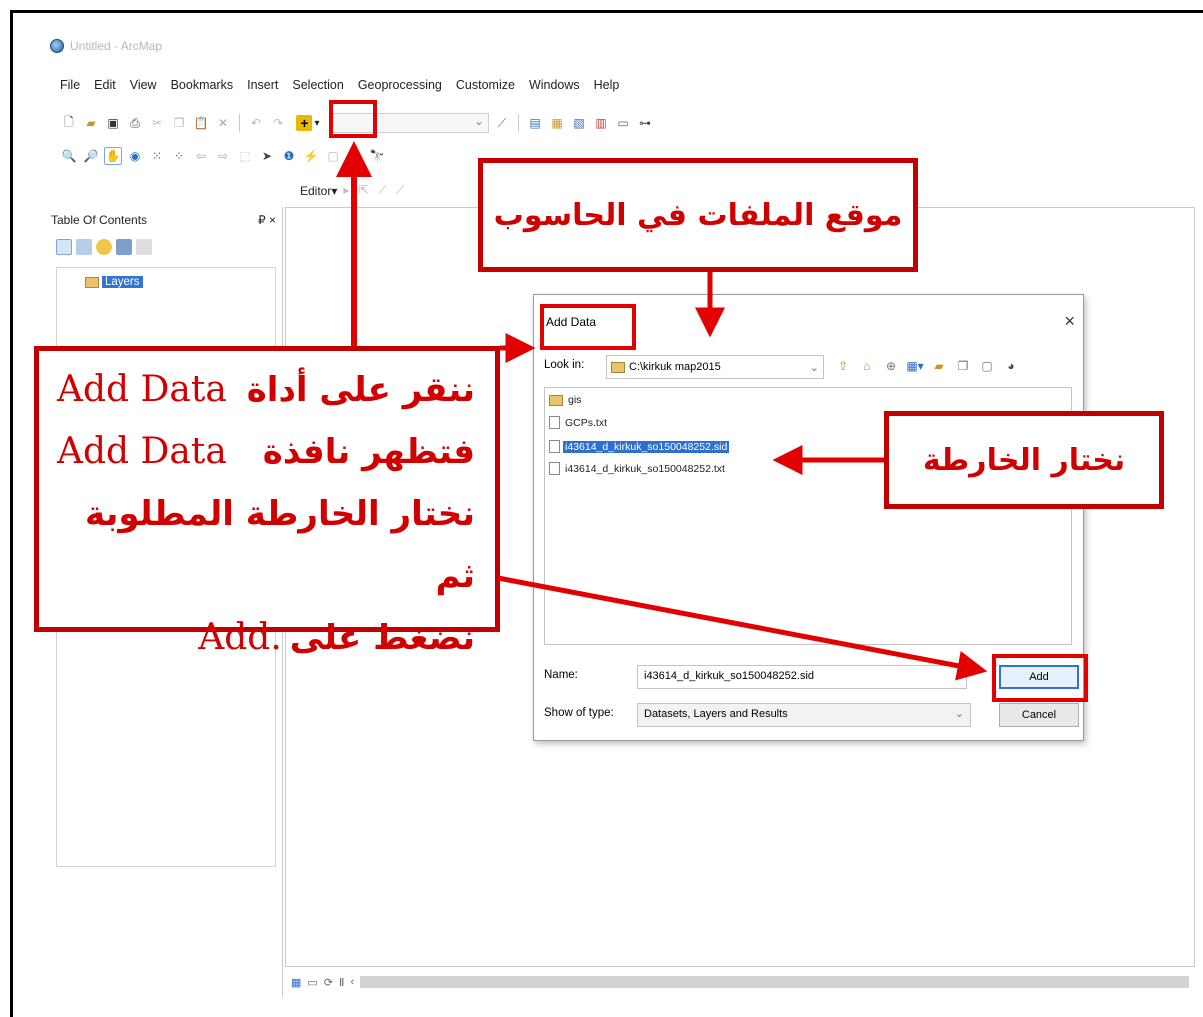 This screenshot has height=1017, width=1203. I want to click on list-by-drawing-order-icon, so click(64, 247).